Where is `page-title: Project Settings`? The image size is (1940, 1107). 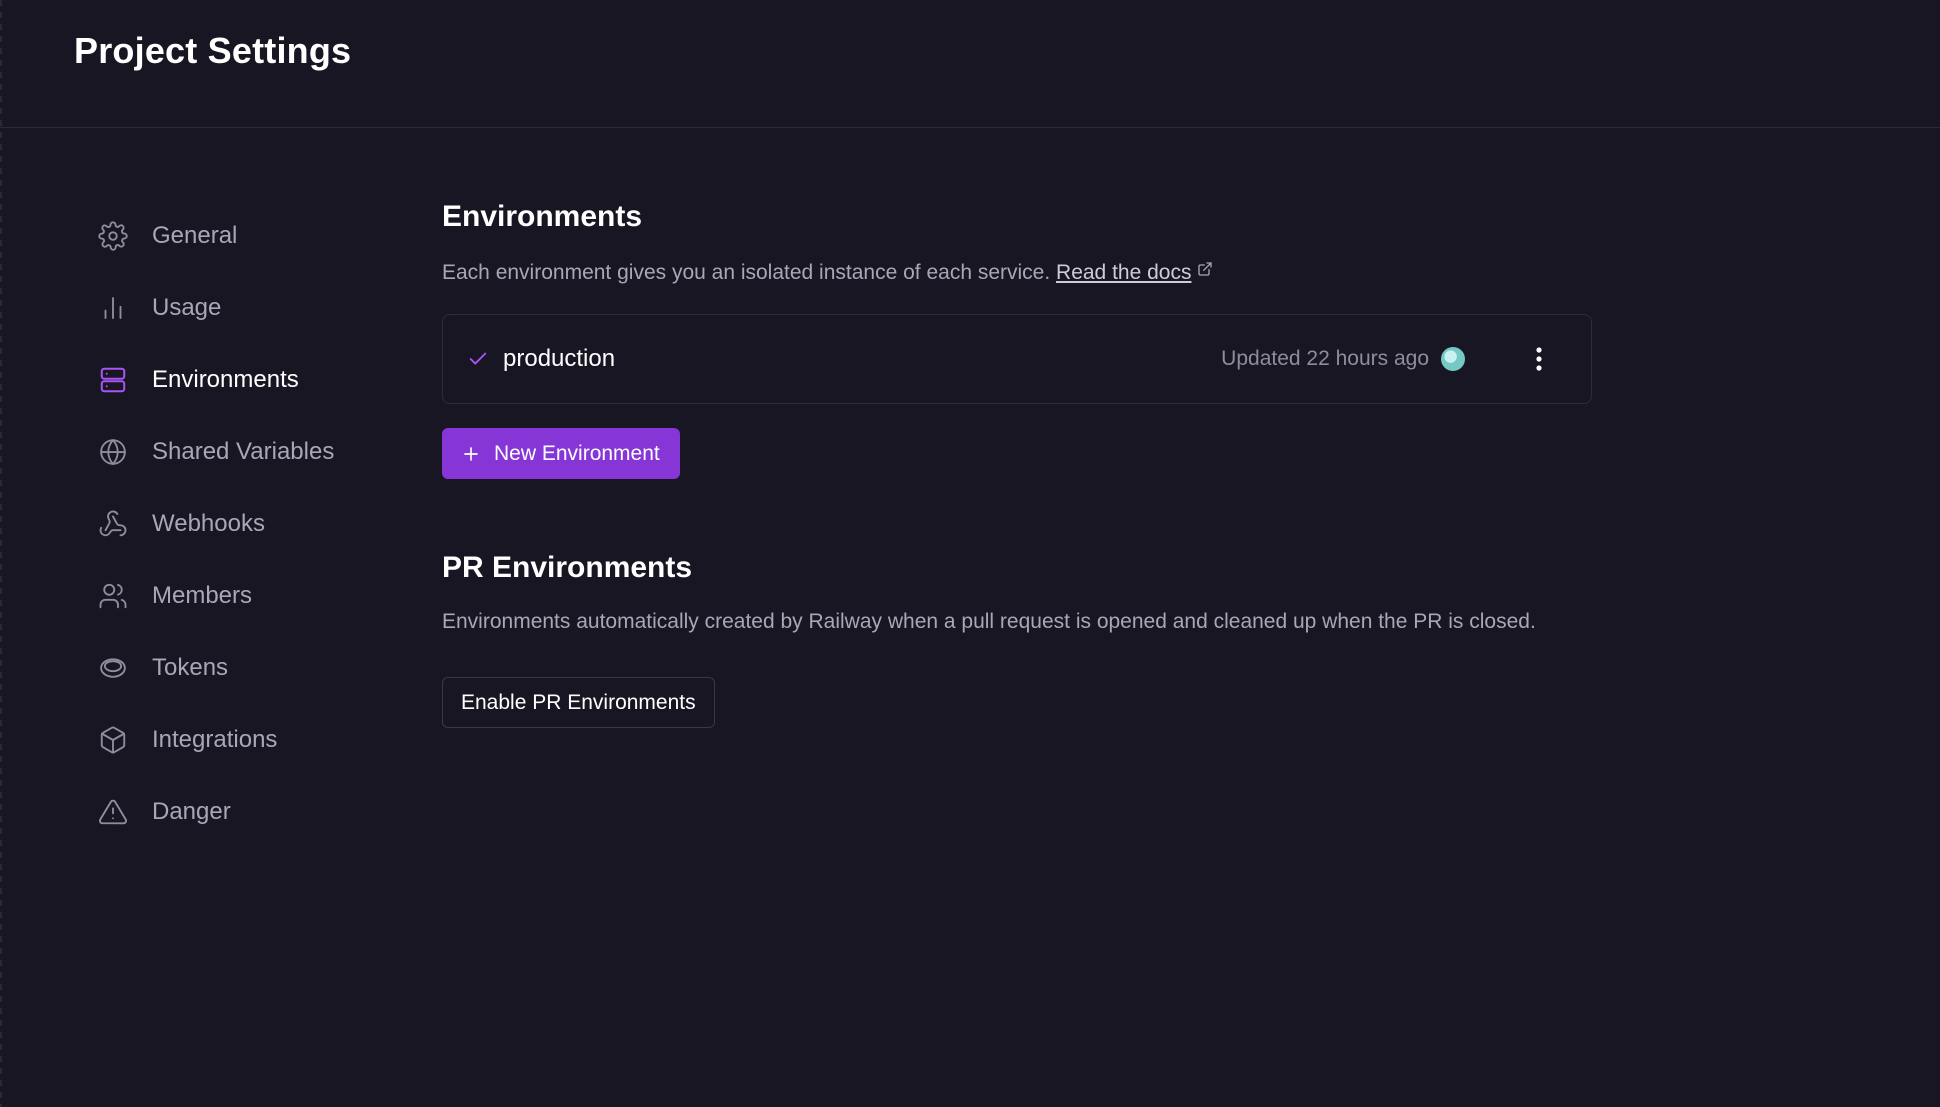 page-title: Project Settings is located at coordinates (213, 50).